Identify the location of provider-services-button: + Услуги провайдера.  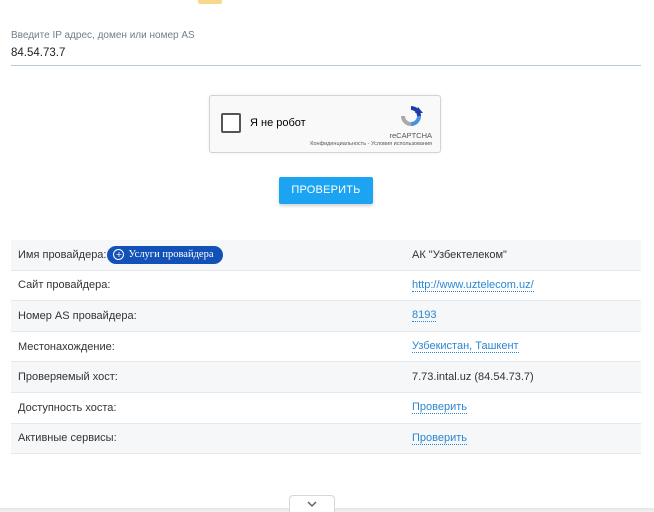
(165, 254).